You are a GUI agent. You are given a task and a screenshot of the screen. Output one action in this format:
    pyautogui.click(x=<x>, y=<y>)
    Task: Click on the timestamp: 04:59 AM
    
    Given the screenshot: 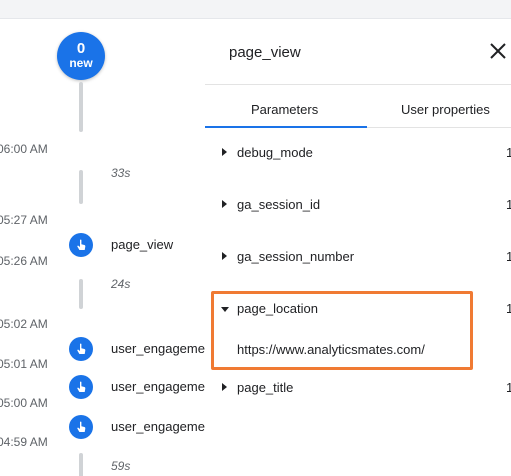 What is the action you would take?
    pyautogui.click(x=24, y=442)
    